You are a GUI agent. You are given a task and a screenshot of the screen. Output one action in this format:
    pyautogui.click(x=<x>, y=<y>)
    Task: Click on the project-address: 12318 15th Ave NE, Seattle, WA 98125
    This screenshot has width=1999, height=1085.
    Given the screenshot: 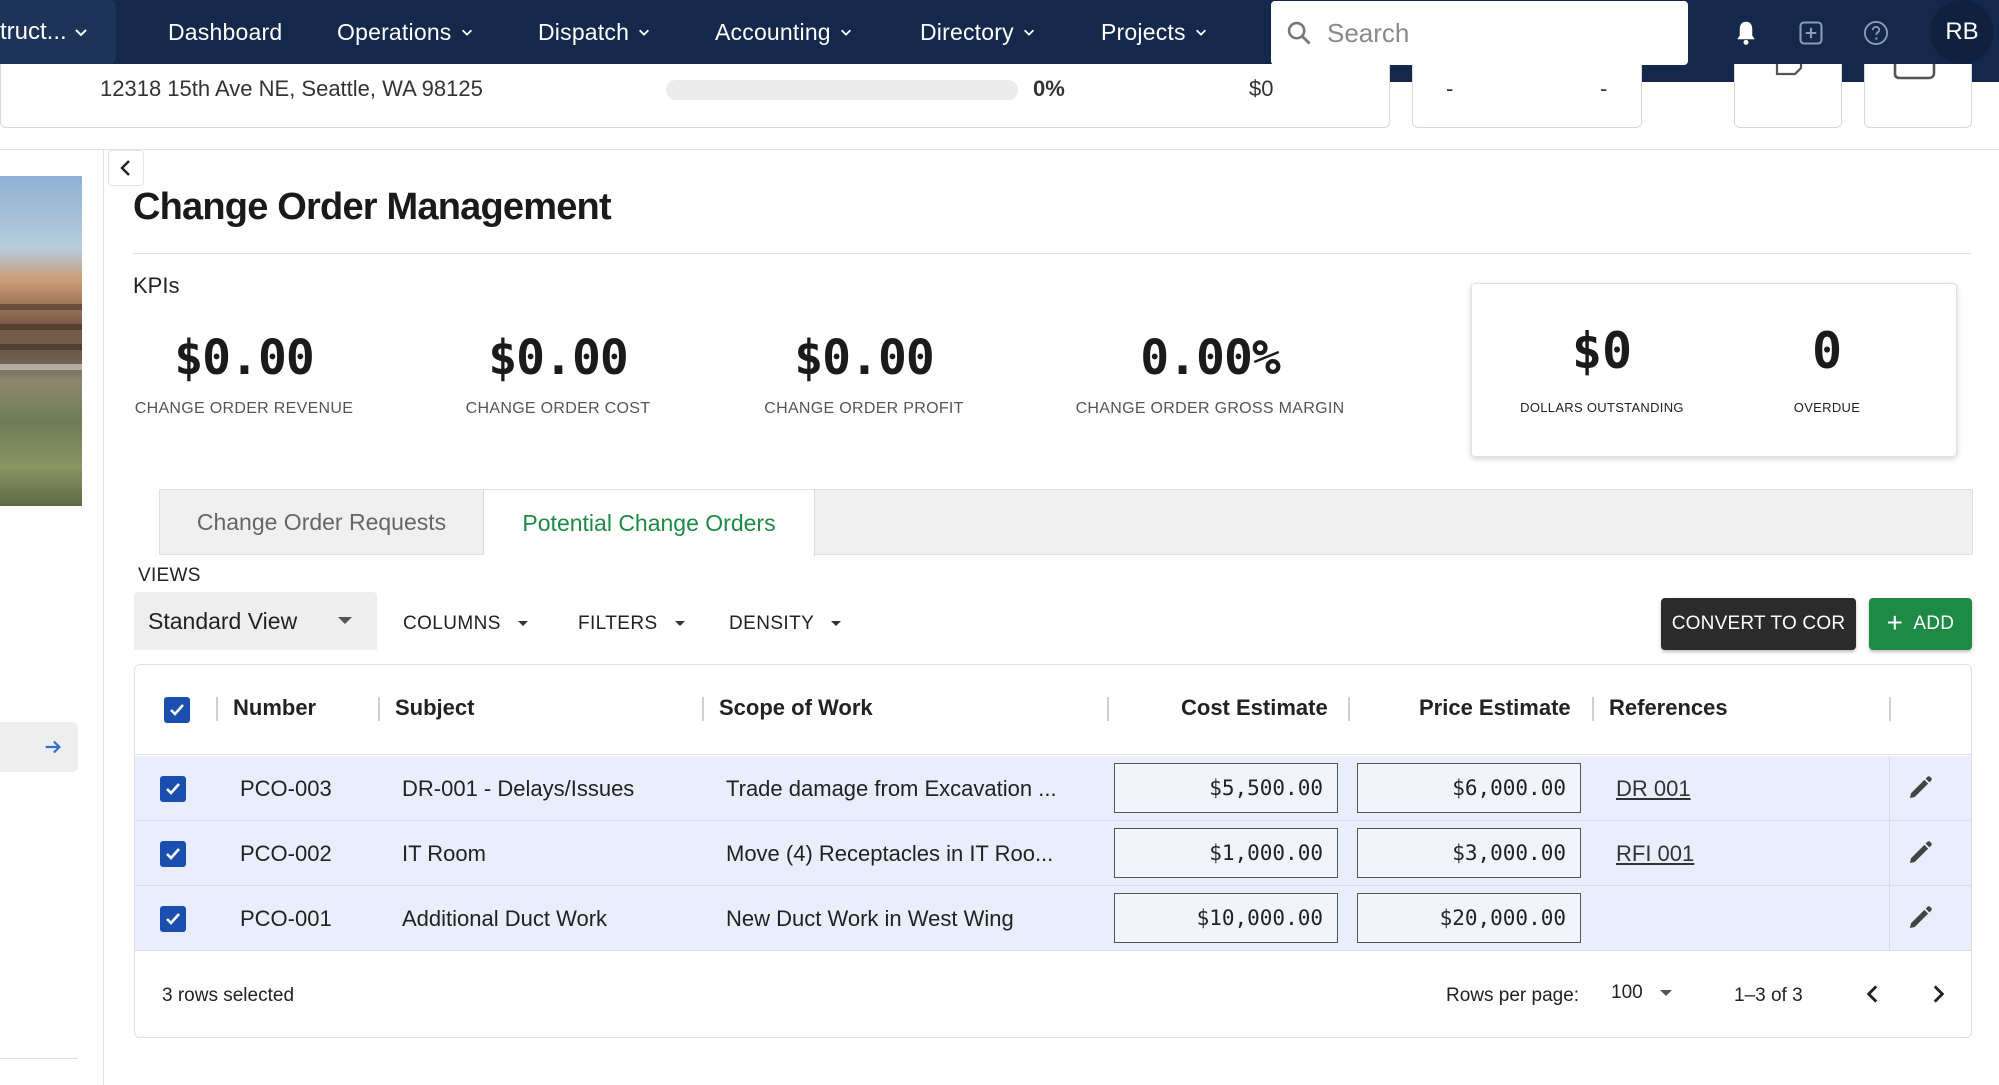 What is the action you would take?
    pyautogui.click(x=291, y=88)
    